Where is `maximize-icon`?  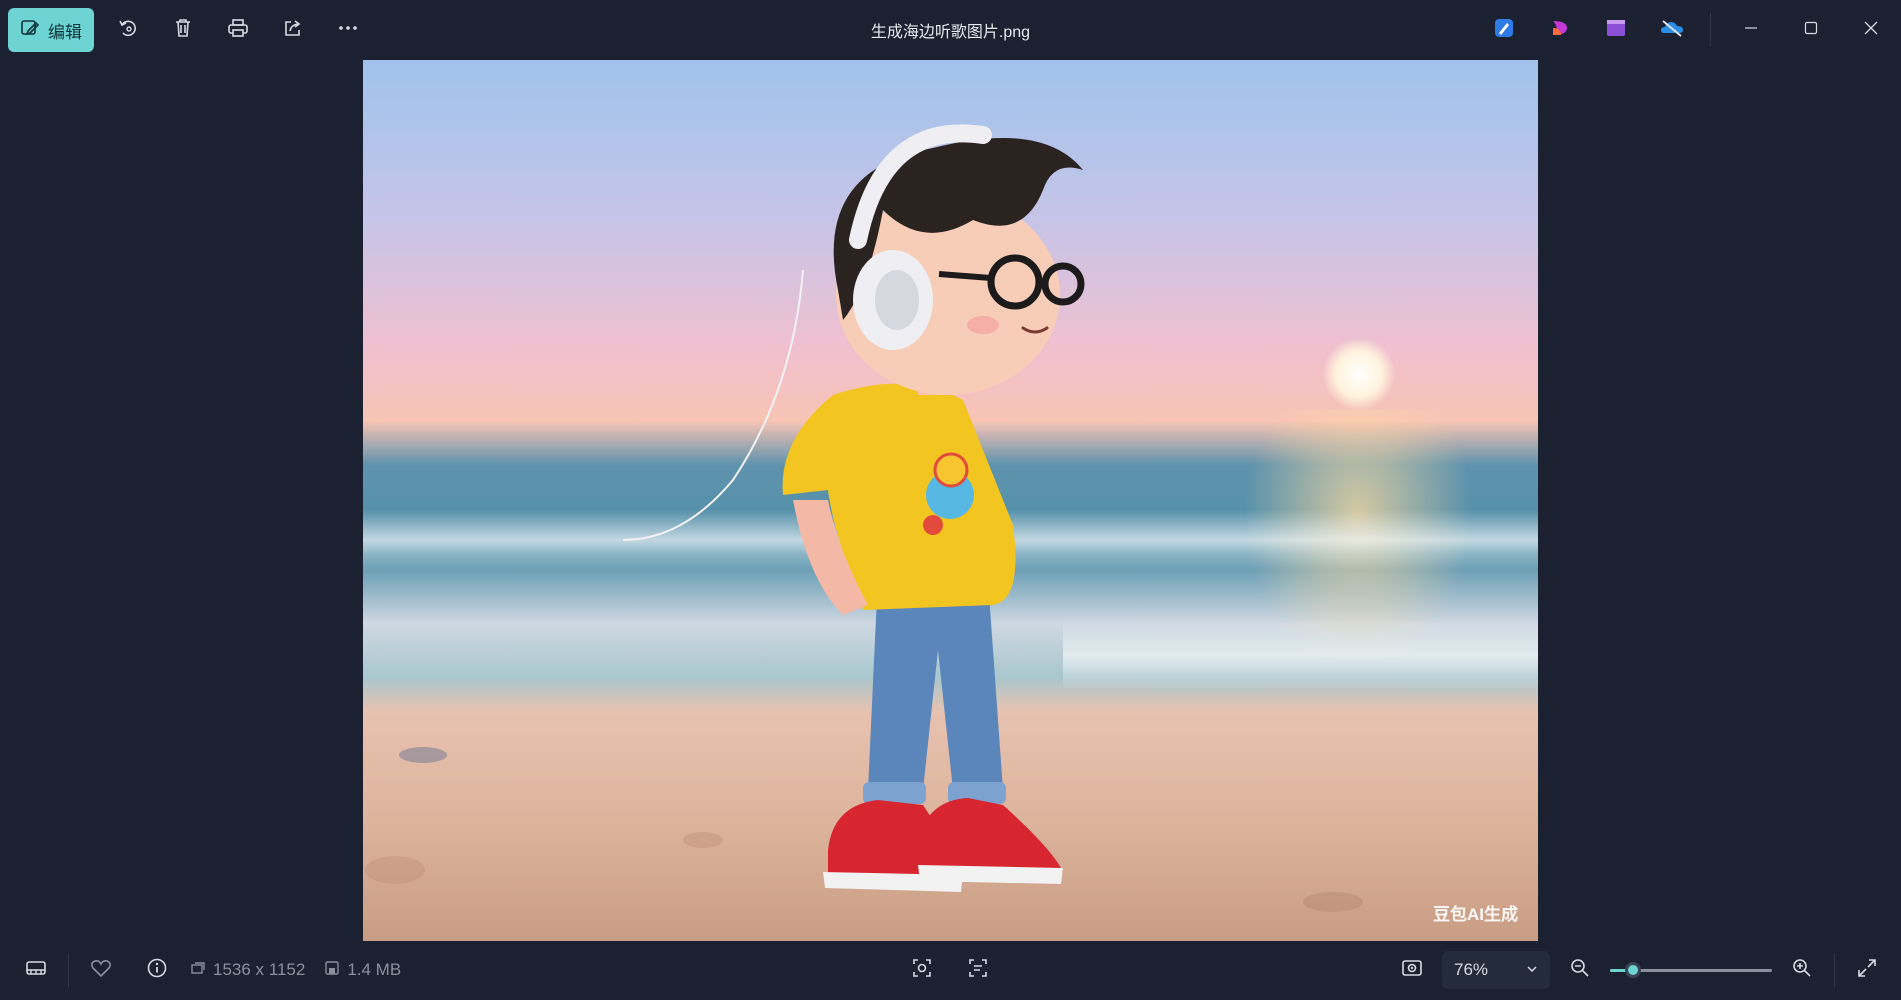 maximize-icon is located at coordinates (1811, 30).